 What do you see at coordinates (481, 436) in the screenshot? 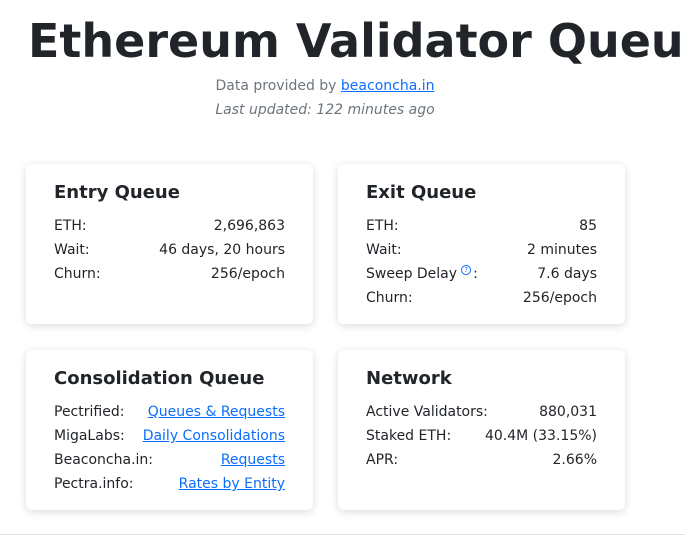
I see `staked-eth-row: Staked ETH: 40.4M (33.15%)` at bounding box center [481, 436].